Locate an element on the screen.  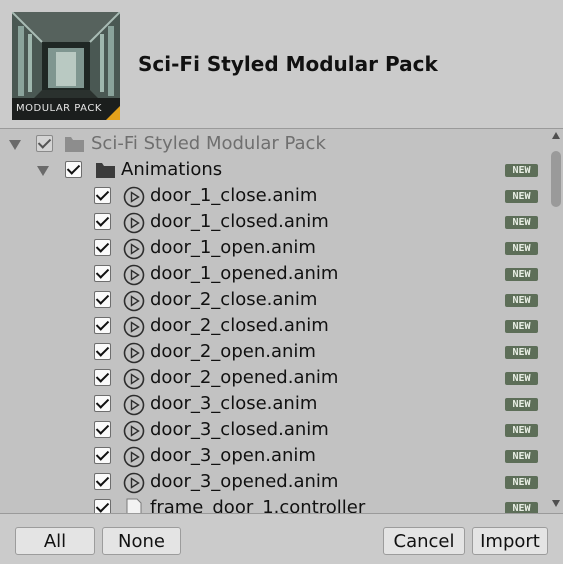
tree-item-row: door_2_closed.anim NEW is located at coordinates (274, 327).